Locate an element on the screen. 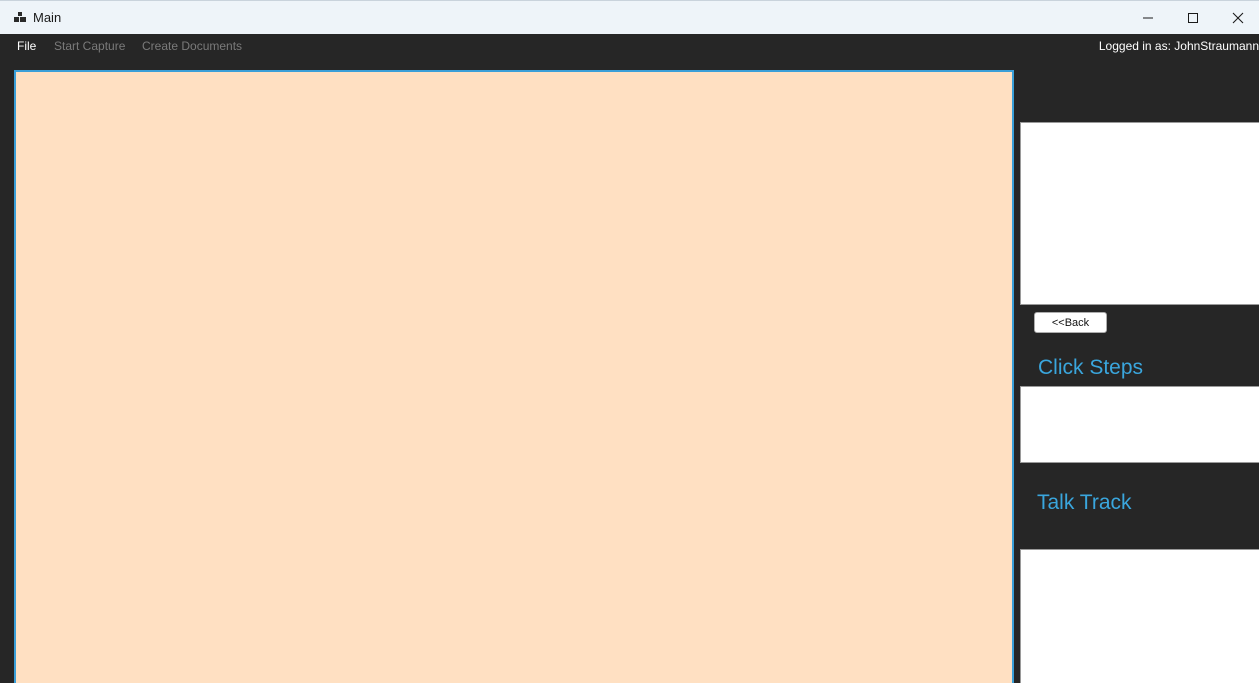  close-icon is located at coordinates (1238, 18).